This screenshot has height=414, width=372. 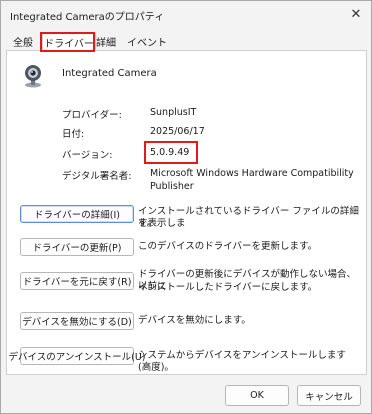 I want to click on uninstall-device-button: デバイスのアンインストール(U), so click(x=77, y=356).